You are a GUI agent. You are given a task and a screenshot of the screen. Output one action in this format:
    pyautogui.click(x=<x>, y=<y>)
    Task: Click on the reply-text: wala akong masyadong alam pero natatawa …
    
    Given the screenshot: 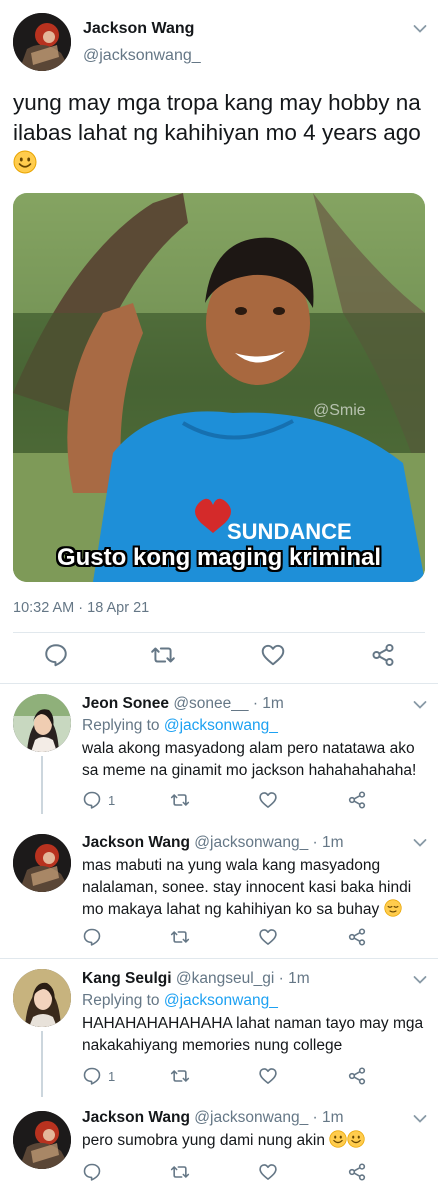 What is the action you would take?
    pyautogui.click(x=249, y=759)
    